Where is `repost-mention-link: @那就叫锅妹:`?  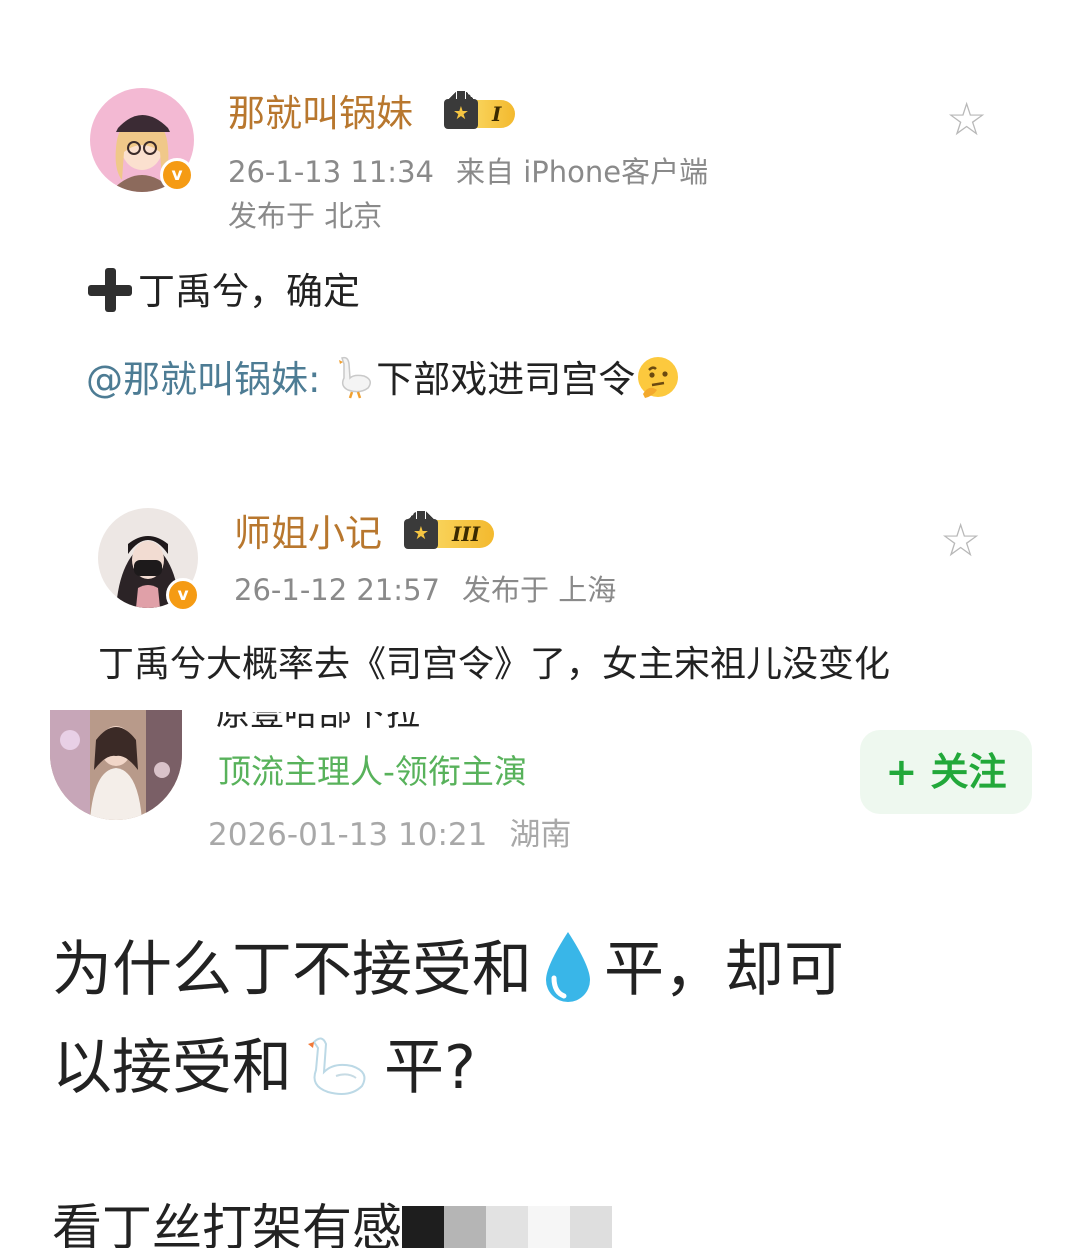
repost-mention-link: @那就叫锅妹: is located at coordinates (203, 379).